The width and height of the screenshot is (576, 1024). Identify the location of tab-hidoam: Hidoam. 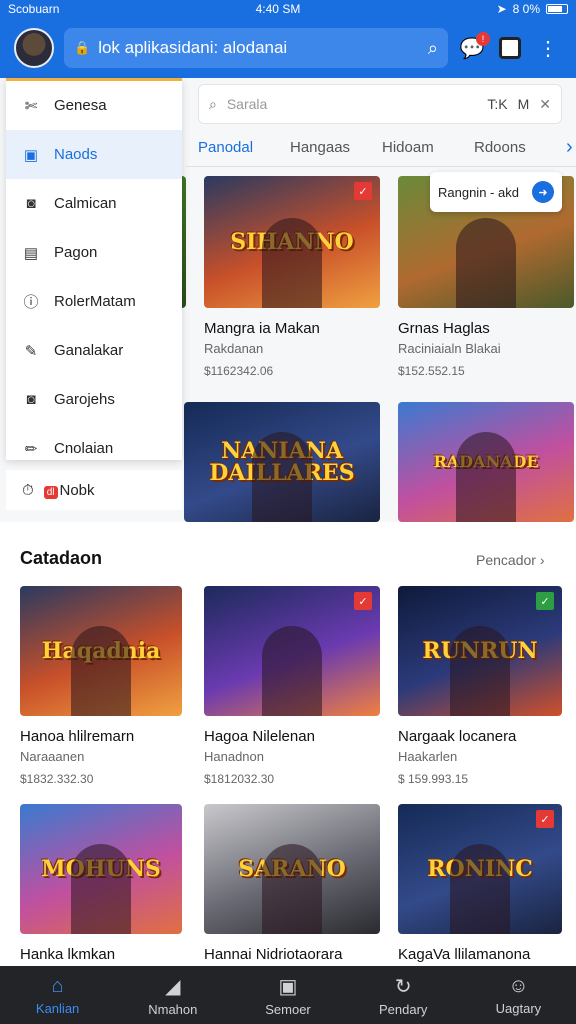
(428, 147).